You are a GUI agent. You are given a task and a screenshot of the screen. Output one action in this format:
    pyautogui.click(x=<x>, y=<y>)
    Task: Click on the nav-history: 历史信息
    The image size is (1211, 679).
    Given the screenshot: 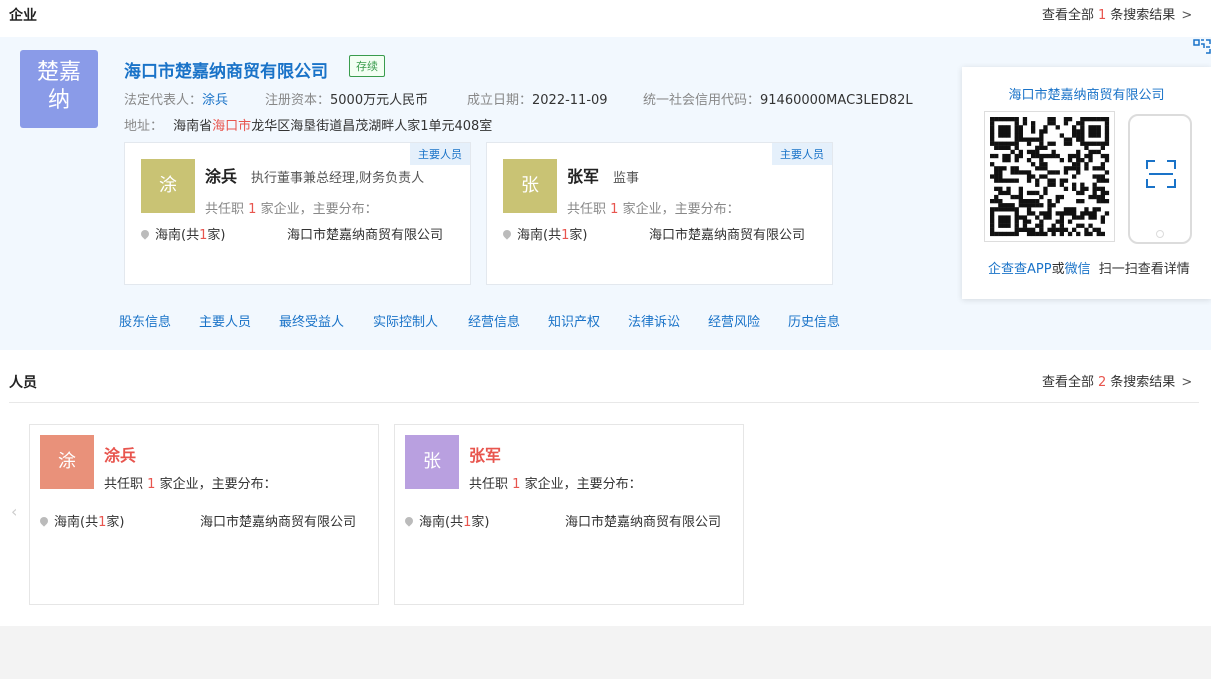 What is the action you would take?
    pyautogui.click(x=814, y=320)
    